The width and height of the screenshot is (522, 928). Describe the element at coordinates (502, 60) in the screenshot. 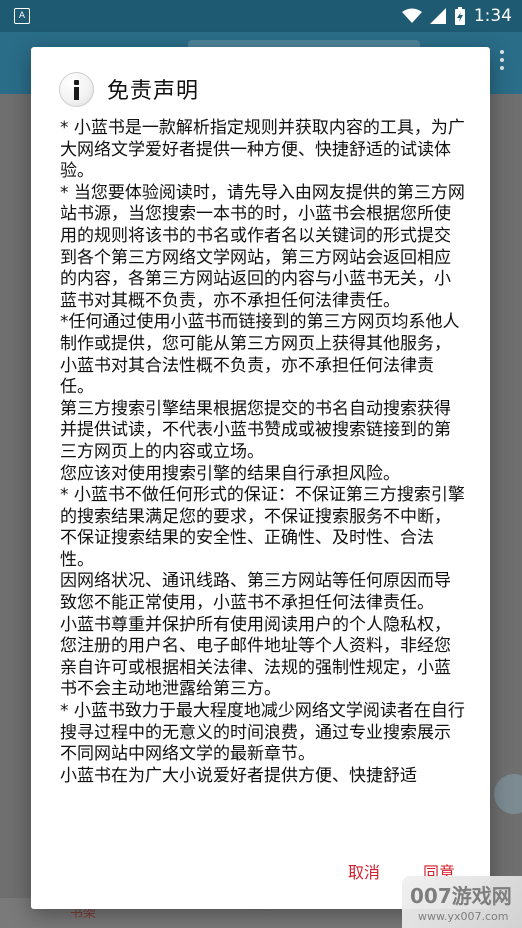

I see `overflow-menu-icon` at that location.